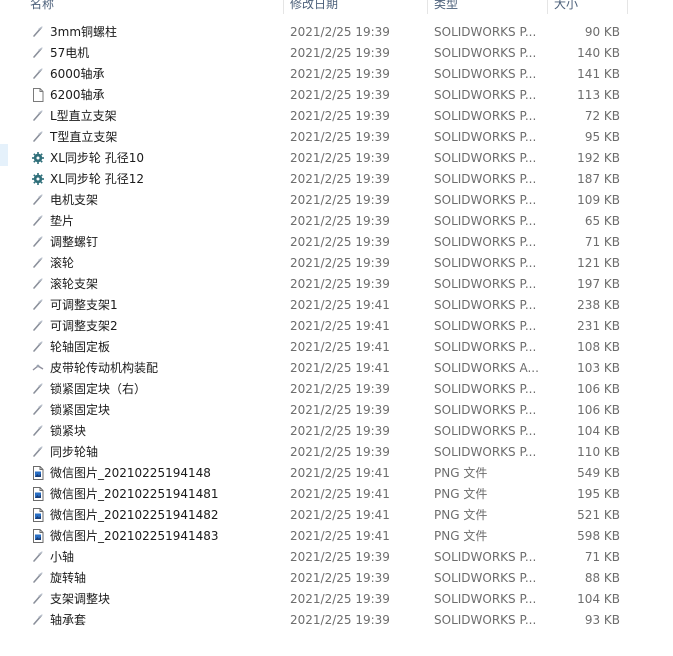 The image size is (673, 656). What do you see at coordinates (157, 452) in the screenshot?
I see `file-name-cell: 同步轮轴` at bounding box center [157, 452].